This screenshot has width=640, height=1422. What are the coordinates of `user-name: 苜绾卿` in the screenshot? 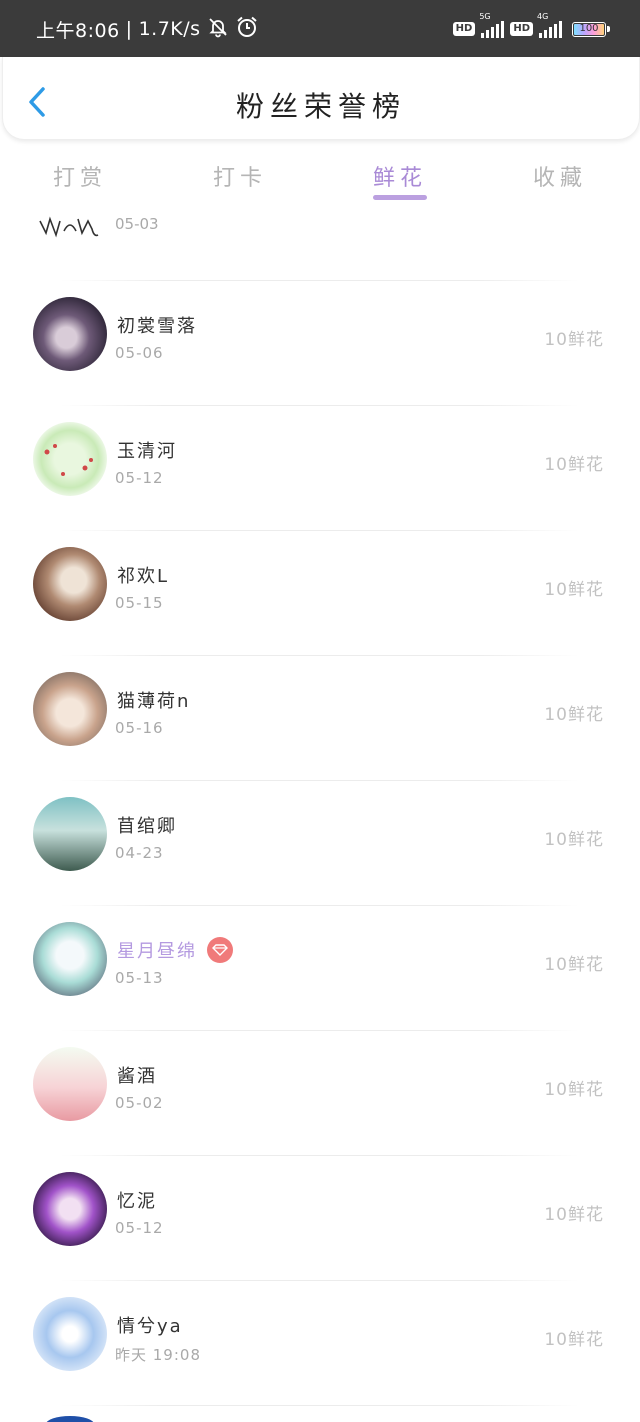 It's located at (147, 825).